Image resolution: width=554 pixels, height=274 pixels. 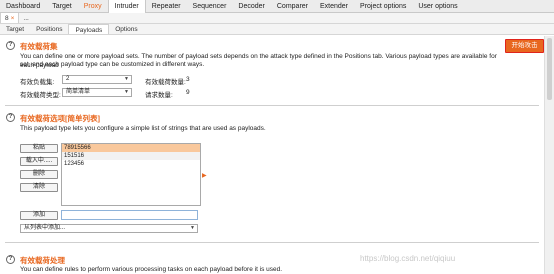 What do you see at coordinates (7, 18) in the screenshot?
I see `attack-tab-label: 8` at bounding box center [7, 18].